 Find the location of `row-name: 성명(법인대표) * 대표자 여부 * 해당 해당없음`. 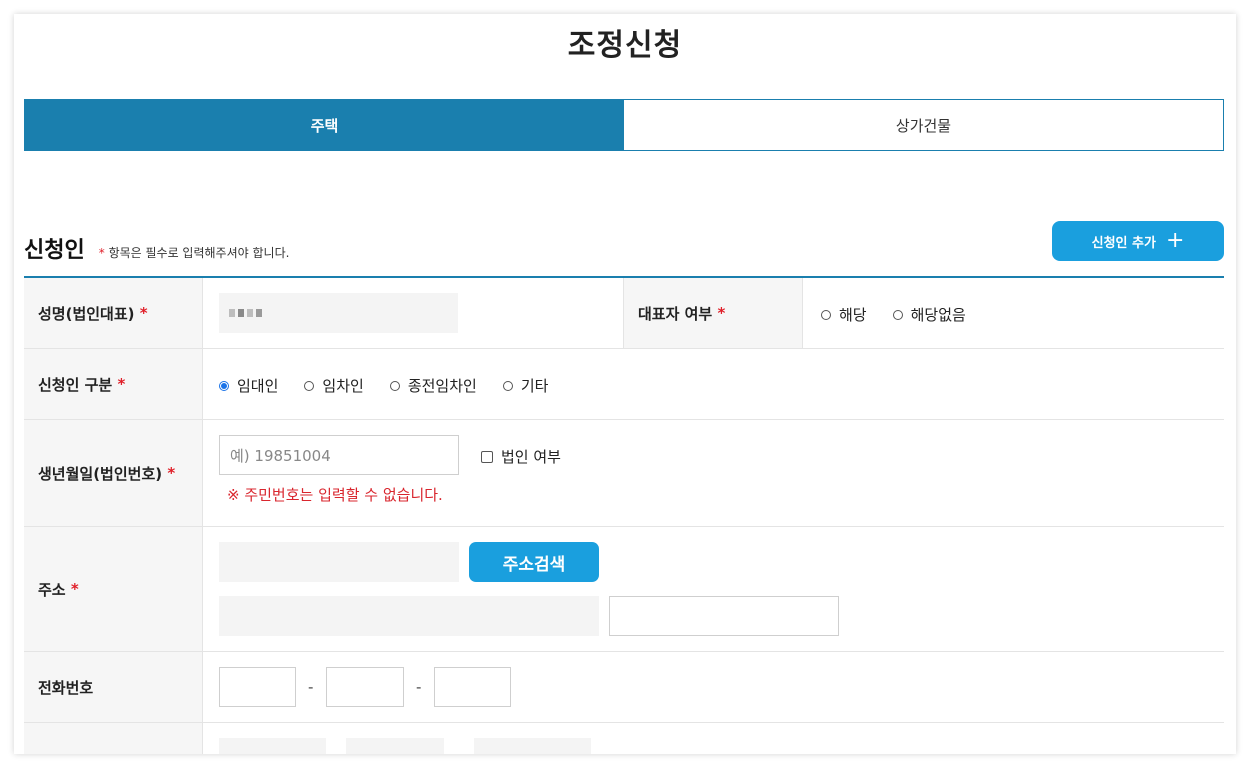

row-name: 성명(법인대표) * 대표자 여부 * 해당 해당없음 is located at coordinates (624, 313).